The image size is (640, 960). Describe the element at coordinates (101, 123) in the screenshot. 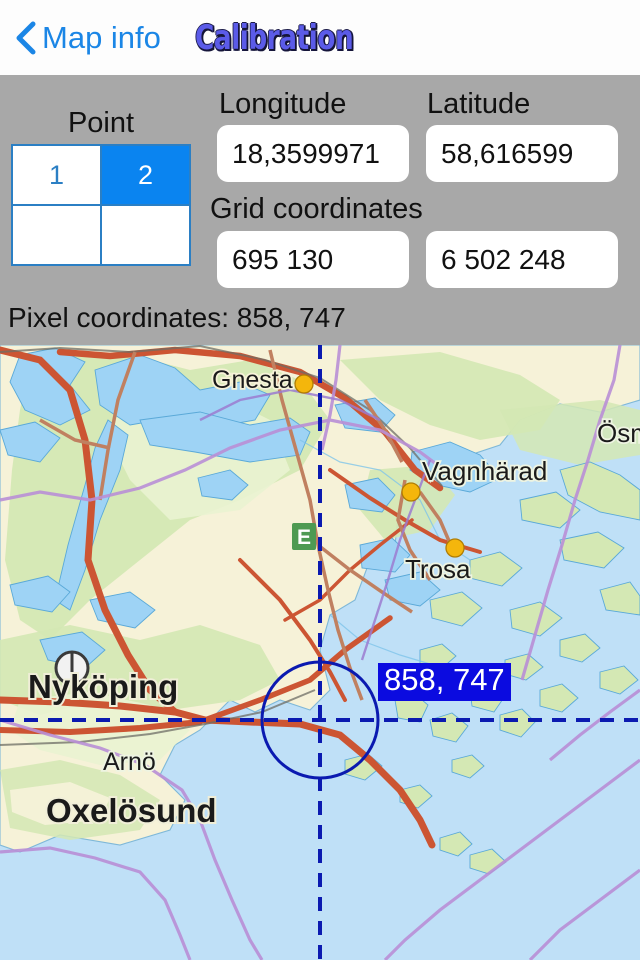

I see `point-section-label: Point` at that location.